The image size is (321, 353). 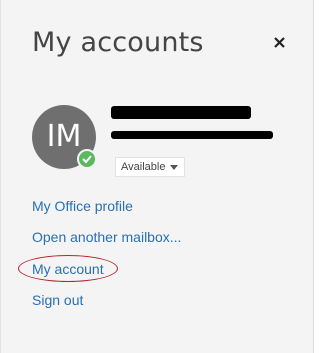 What do you see at coordinates (143, 167) in the screenshot?
I see `status-label: Available` at bounding box center [143, 167].